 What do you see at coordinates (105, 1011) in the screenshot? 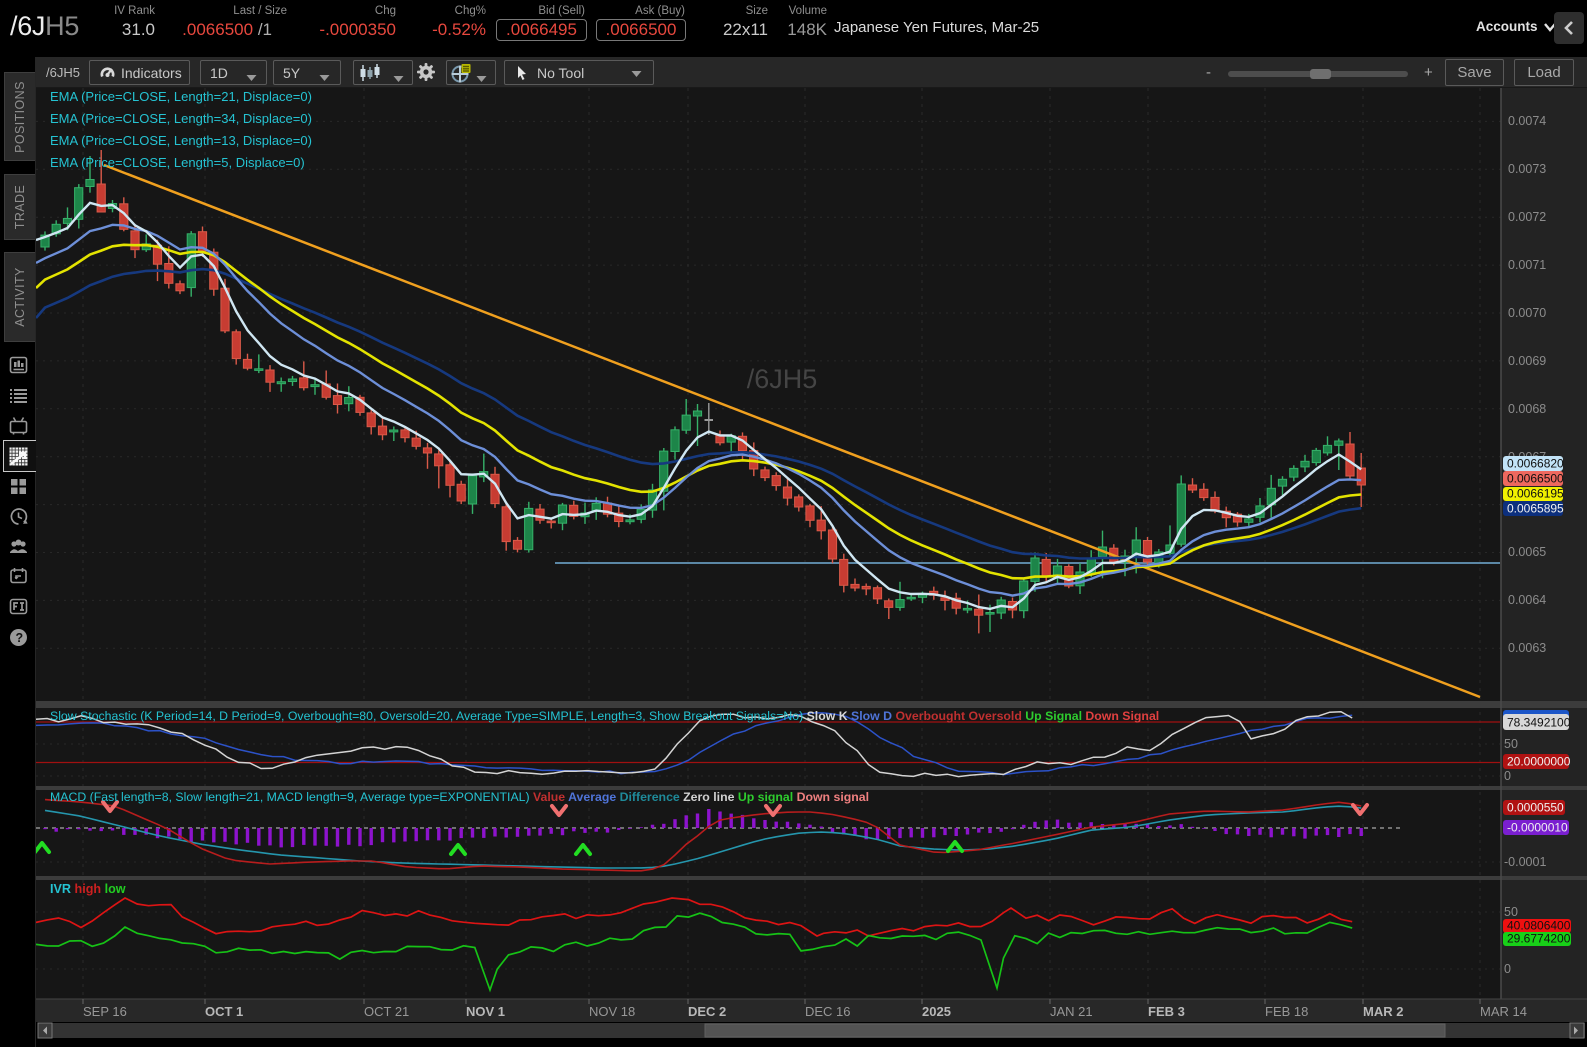
I see `svg-text: SEP 16` at bounding box center [105, 1011].